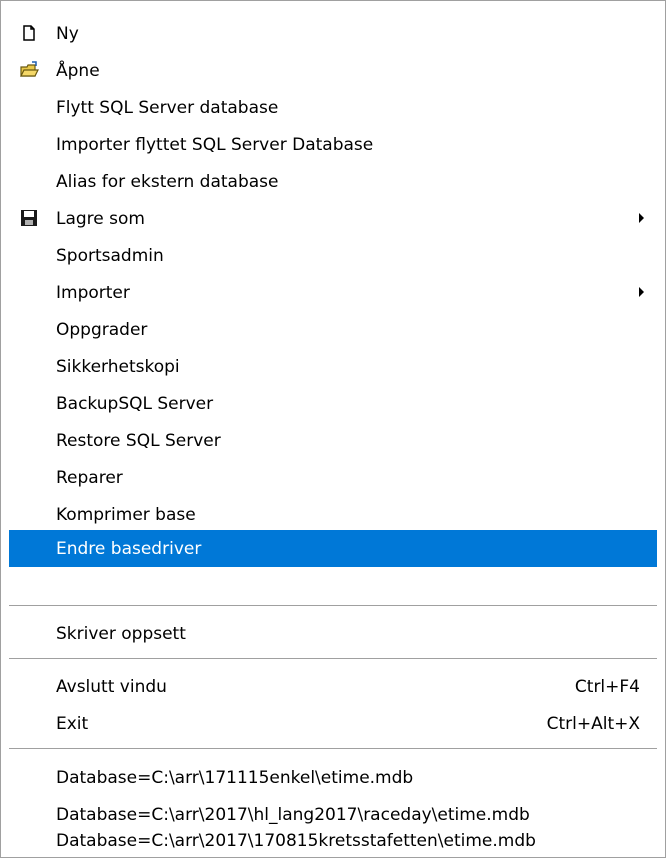 The height and width of the screenshot is (859, 667). I want to click on menu-item-label: BackupSQL Server, so click(135, 404).